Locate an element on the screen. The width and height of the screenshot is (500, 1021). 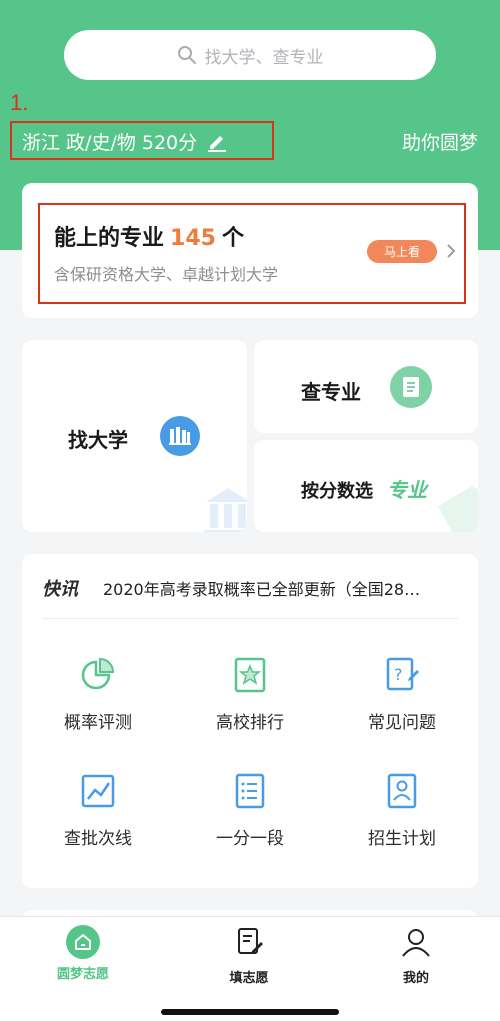
tab-home: 圆梦志愿 is located at coordinates (83, 953).